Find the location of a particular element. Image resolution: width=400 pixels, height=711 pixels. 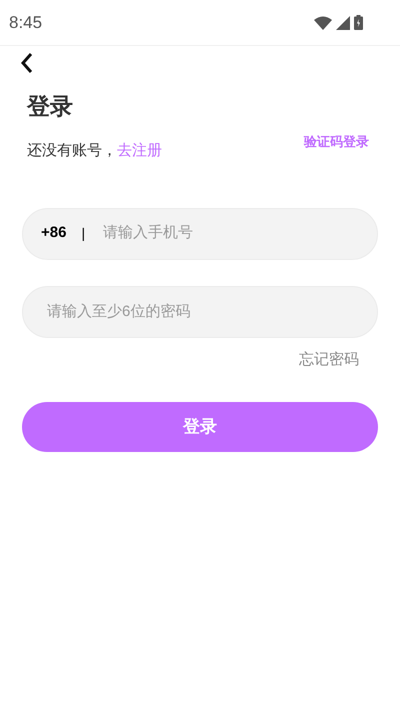

phone-field: +86 | 请输入手机号 is located at coordinates (200, 234).